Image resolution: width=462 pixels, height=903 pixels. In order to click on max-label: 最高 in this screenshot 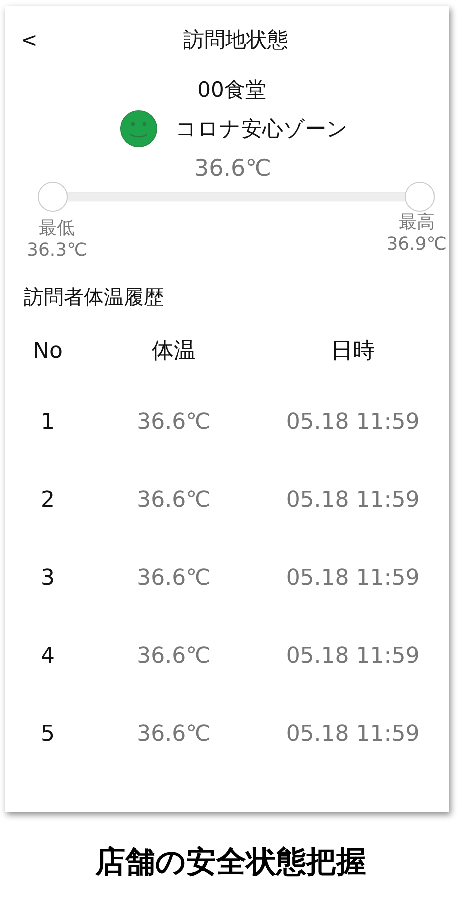, I will do `click(416, 223)`.